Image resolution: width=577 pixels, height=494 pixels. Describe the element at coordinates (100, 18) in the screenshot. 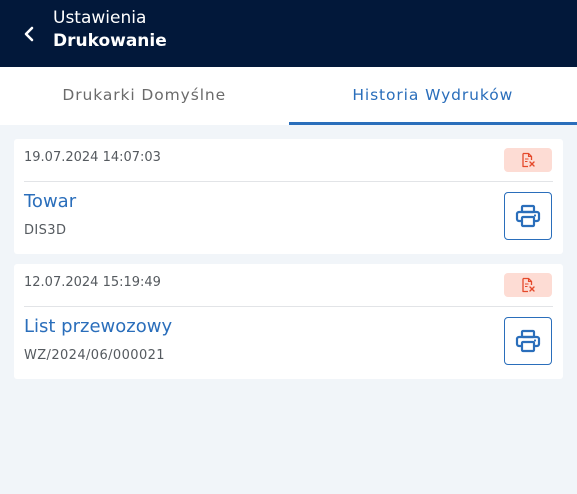

I see `header-title: Ustawienia` at that location.